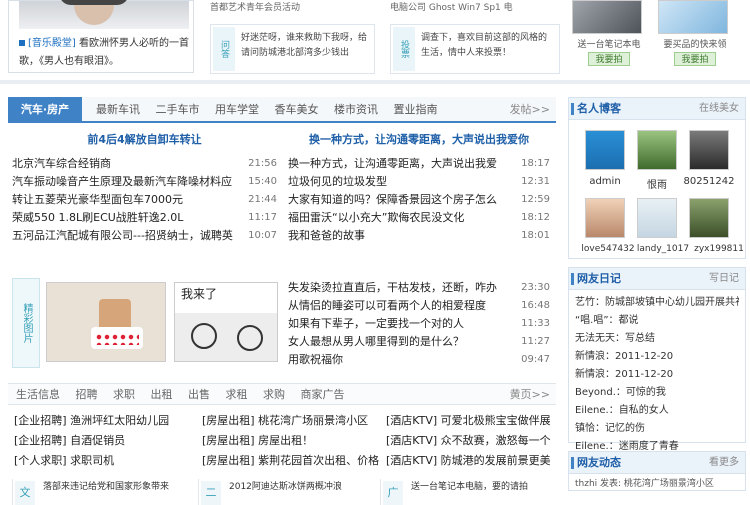  Describe the element at coordinates (104, 421) in the screenshot. I see `classified-item: [企业招聘] 渔洲坪红太阳幼儿园` at that location.